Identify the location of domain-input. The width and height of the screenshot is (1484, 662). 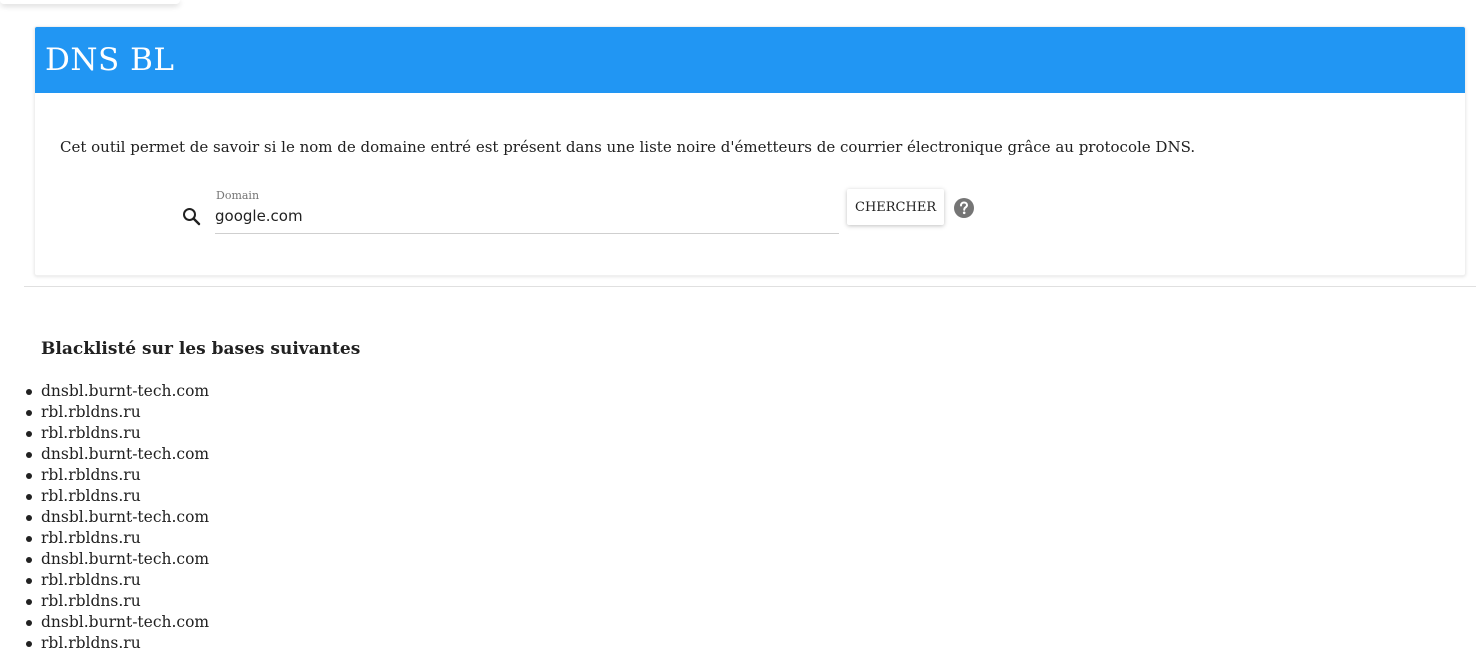
(525, 216).